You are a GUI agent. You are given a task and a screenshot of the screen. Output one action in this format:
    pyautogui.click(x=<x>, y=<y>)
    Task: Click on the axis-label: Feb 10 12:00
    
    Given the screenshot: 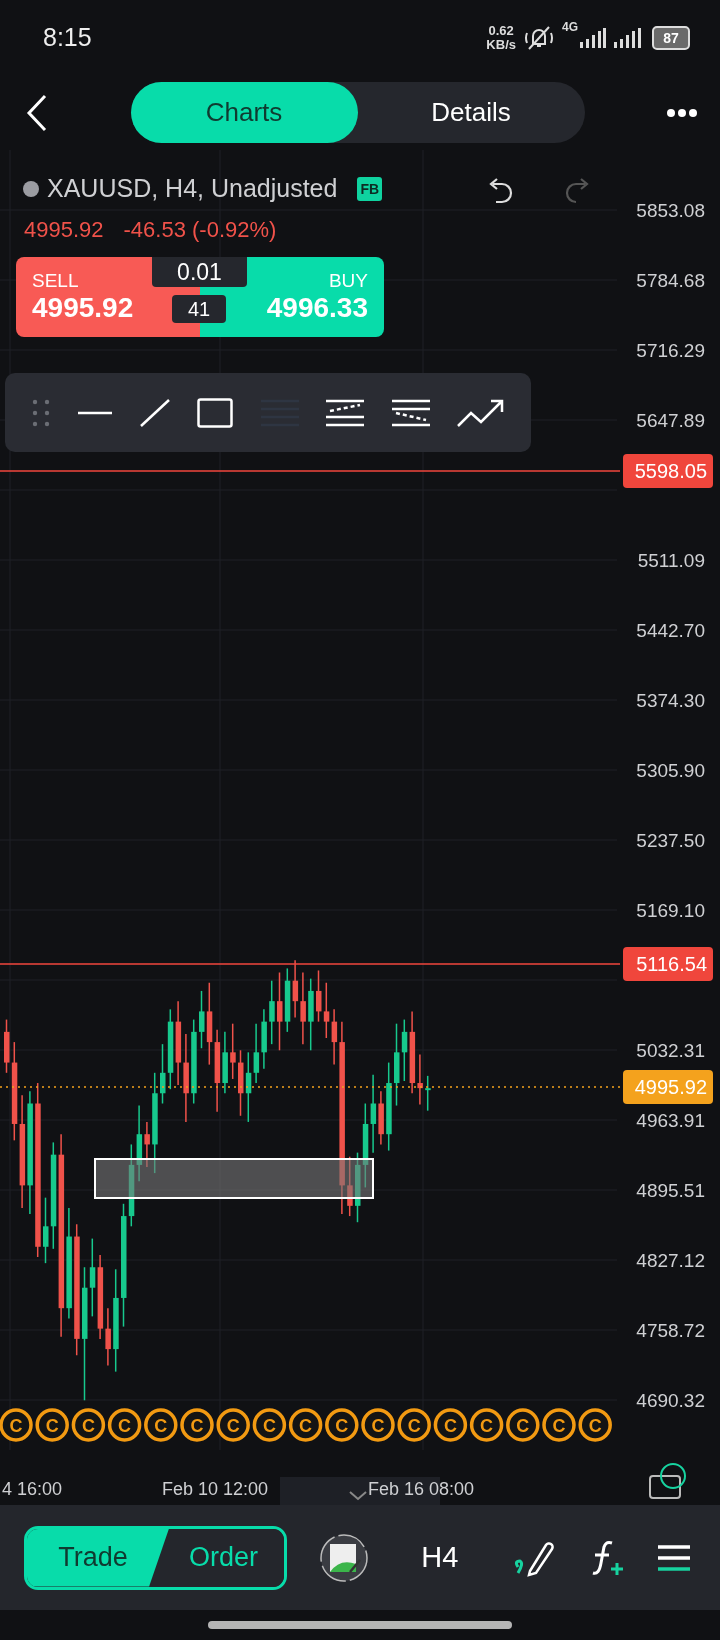 What is the action you would take?
    pyautogui.click(x=215, y=1489)
    